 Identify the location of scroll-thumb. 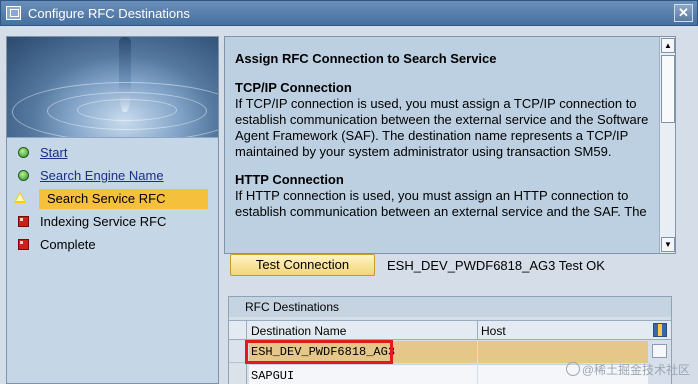
(668, 89).